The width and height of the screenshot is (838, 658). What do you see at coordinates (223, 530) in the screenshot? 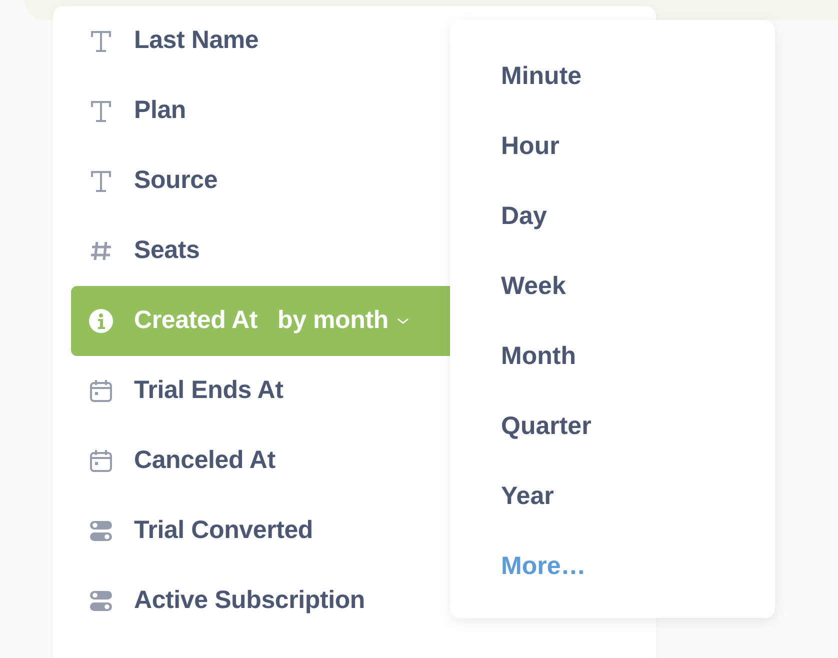
I see `field-name: Trial Converted` at bounding box center [223, 530].